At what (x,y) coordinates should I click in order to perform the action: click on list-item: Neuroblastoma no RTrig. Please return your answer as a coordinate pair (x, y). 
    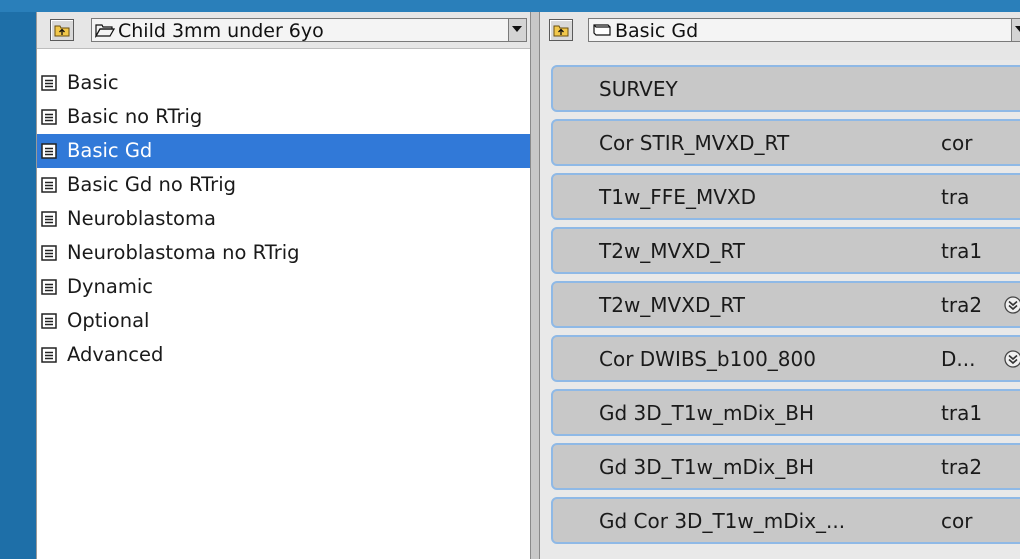
    Looking at the image, I should click on (284, 253).